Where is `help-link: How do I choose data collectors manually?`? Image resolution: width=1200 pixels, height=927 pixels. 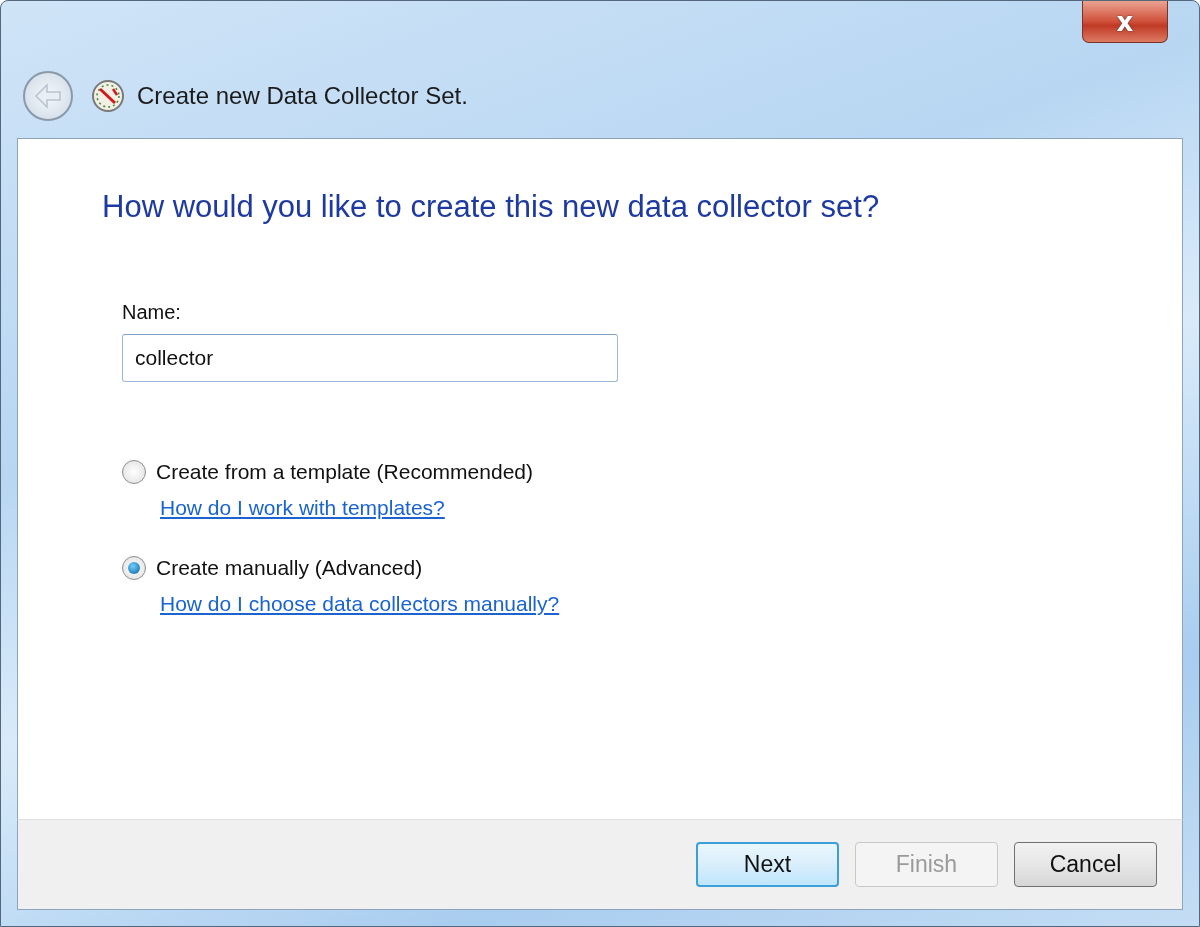 help-link: How do I choose data collectors manually? is located at coordinates (360, 604).